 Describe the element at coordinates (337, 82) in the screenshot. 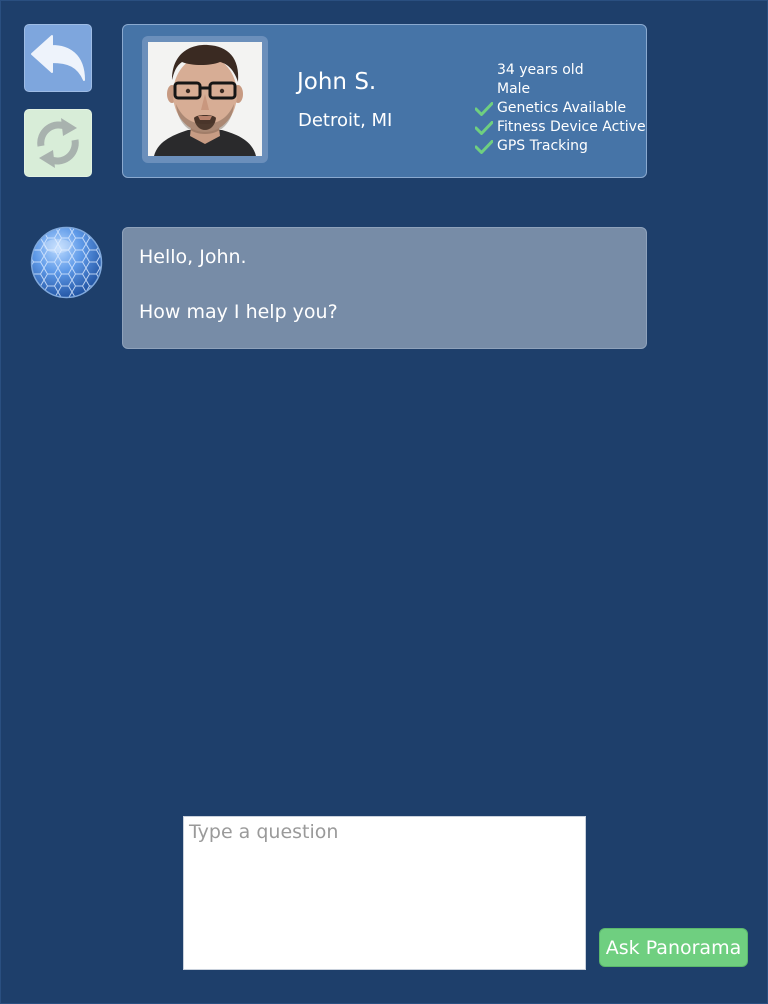

I see `patient-name: John S.` at that location.